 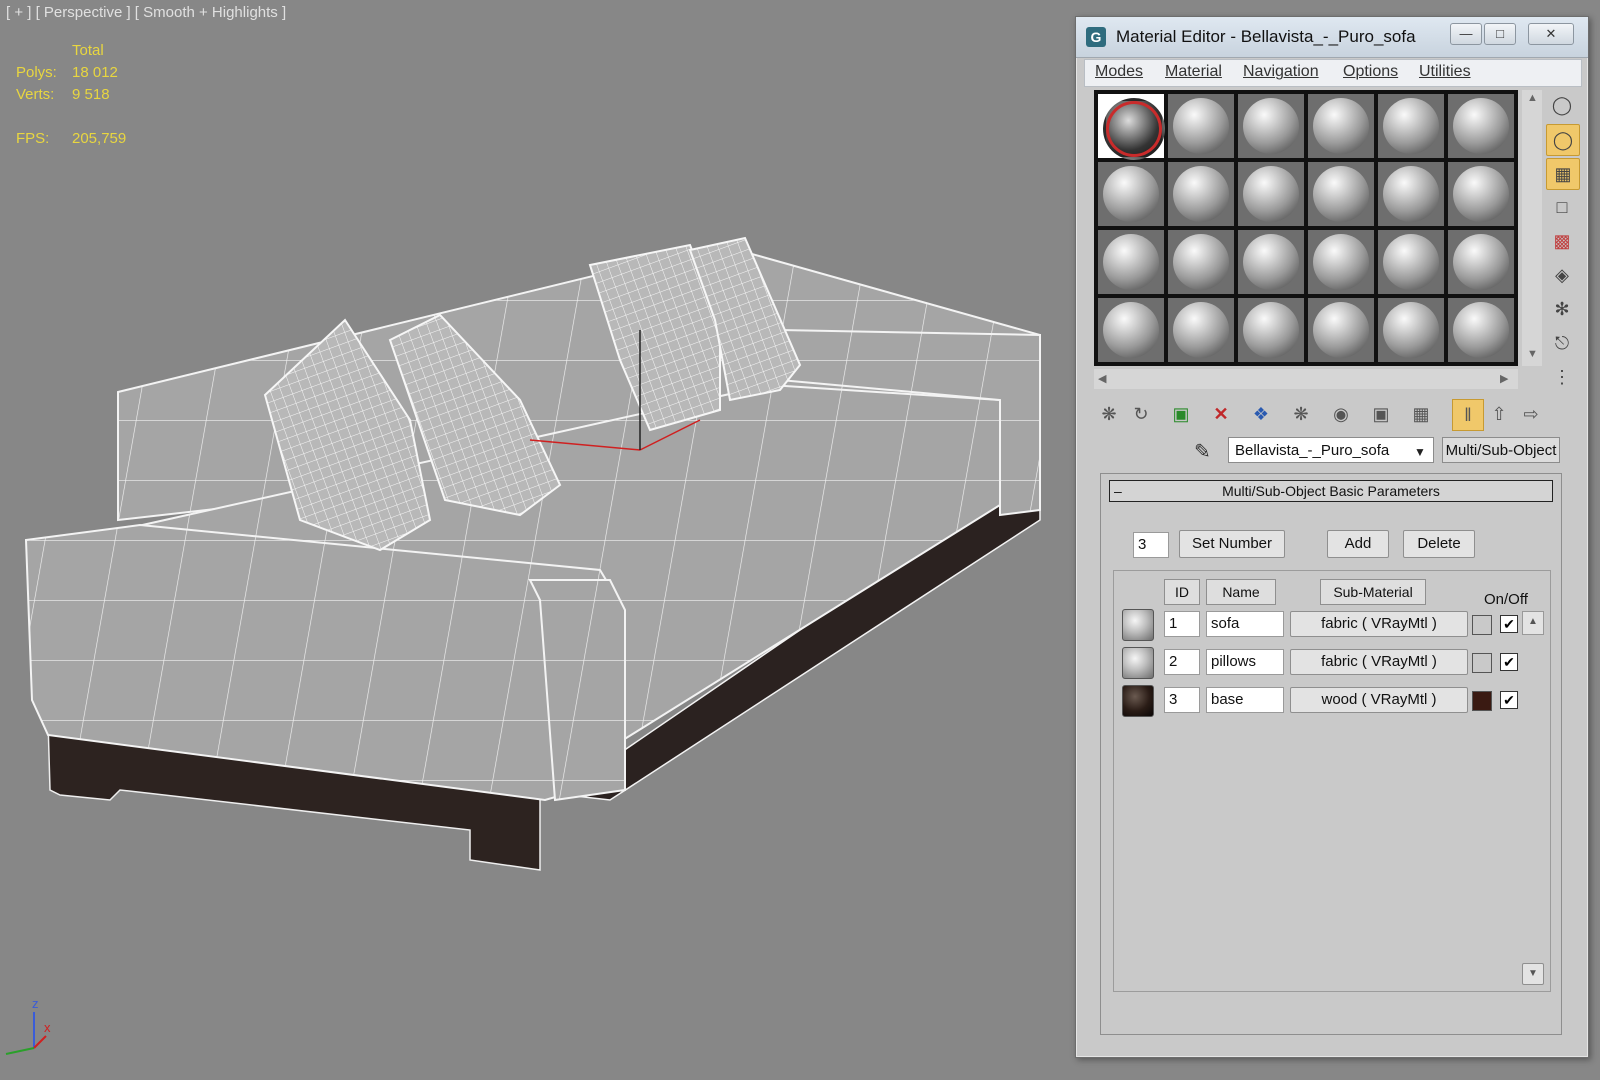 I want to click on menu-options: Options, so click(x=1370, y=72).